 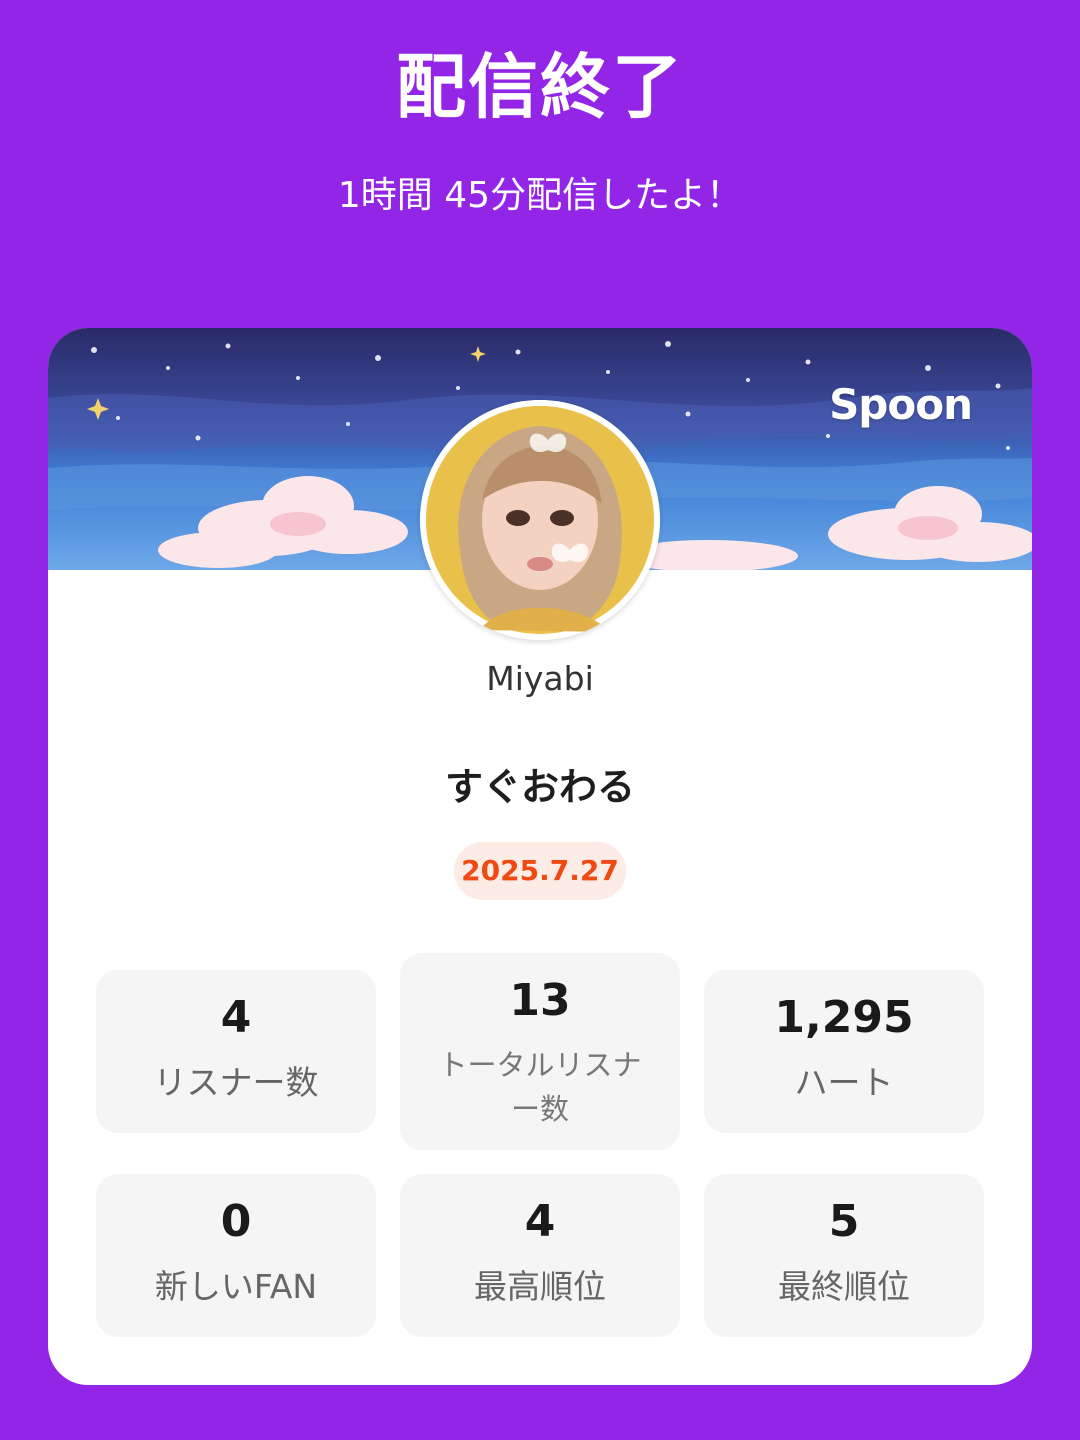 I want to click on stat-label: 新しいFAN, so click(x=236, y=1286).